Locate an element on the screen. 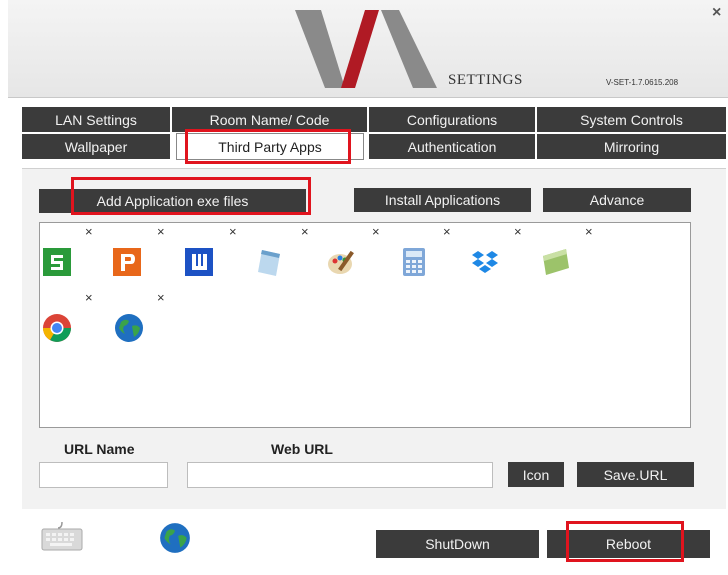  reboot-highlight-box is located at coordinates (625, 541).